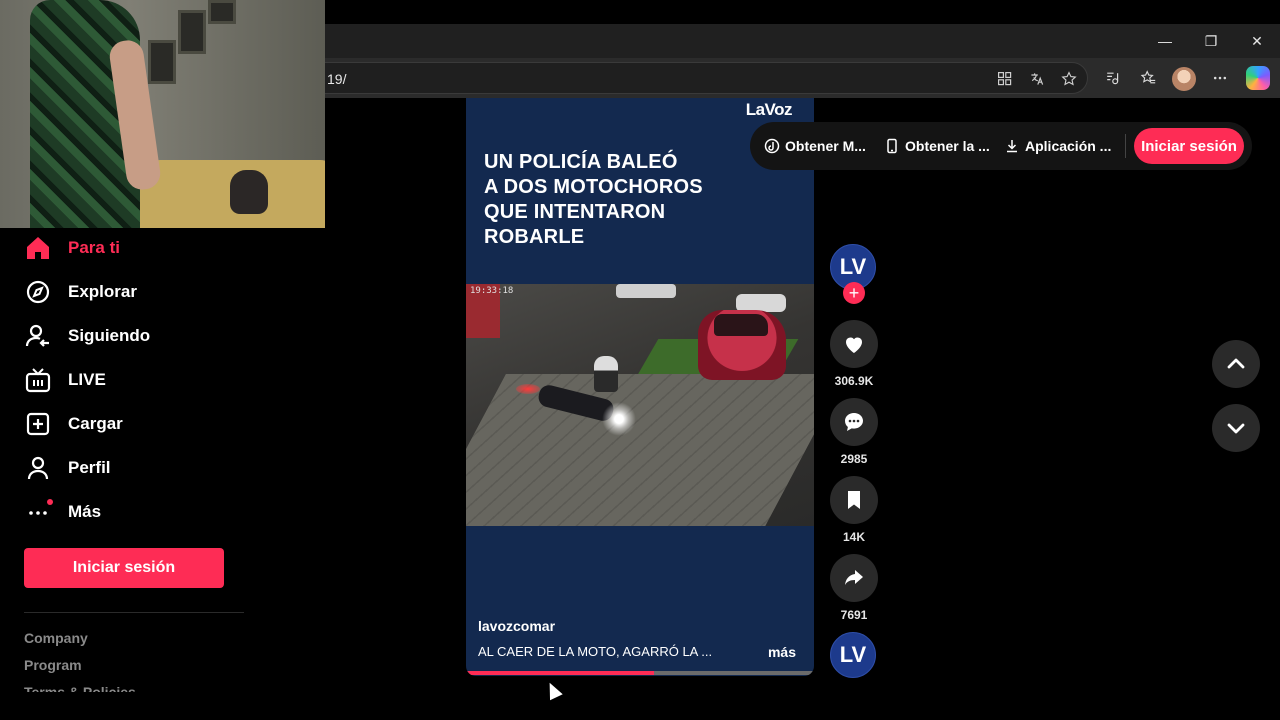  I want to click on sidewalk, so click(640, 450).